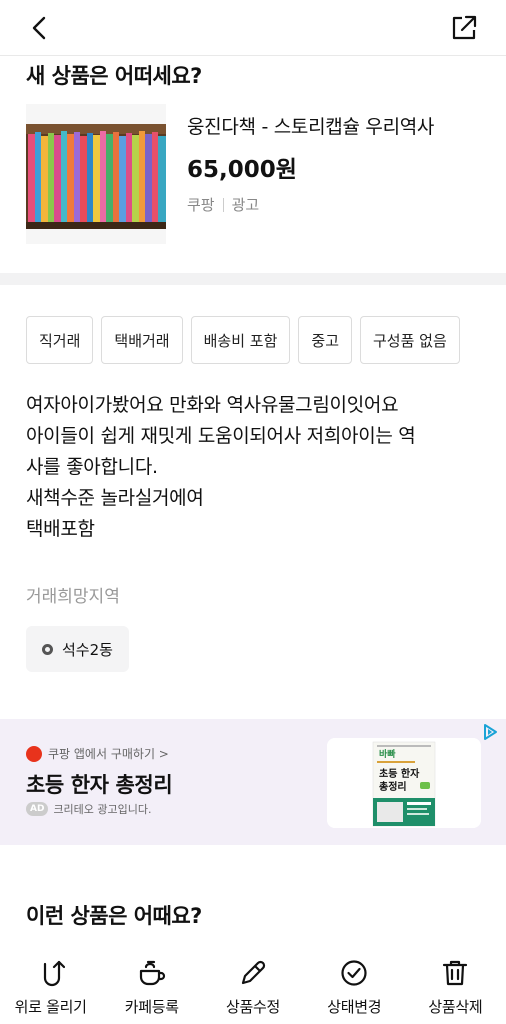 This screenshot has height=1024, width=506. Describe the element at coordinates (60, 340) in the screenshot. I see `tag-direct-trade: 직거래` at that location.